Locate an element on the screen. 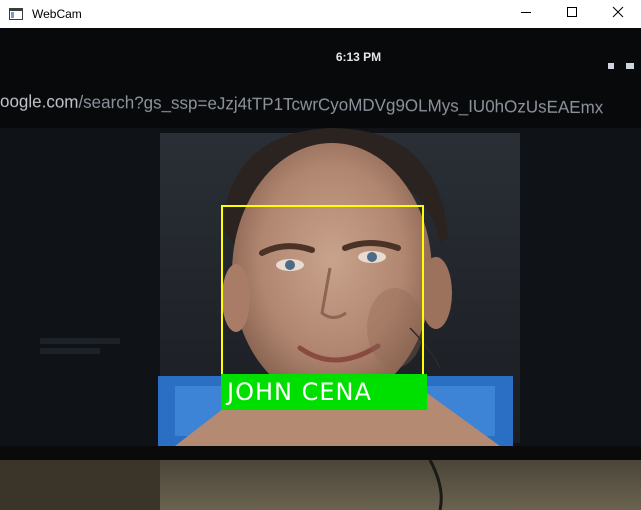 The height and width of the screenshot is (510, 641). window-title: WebCam is located at coordinates (57, 14).